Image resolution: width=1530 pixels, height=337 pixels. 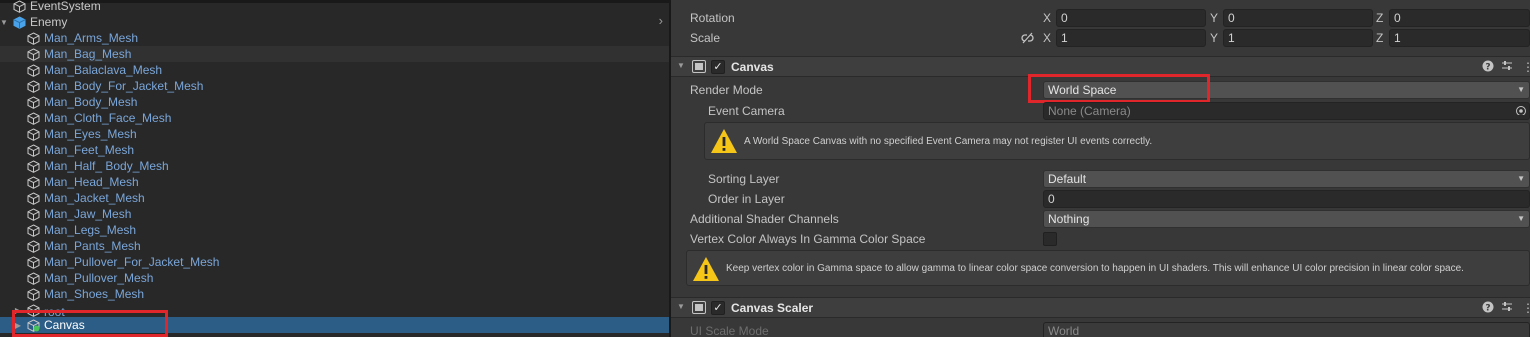 What do you see at coordinates (1100, 66) in the screenshot?
I see `canvas-component-header: ▼ ✓ Canvas ? ⋮` at bounding box center [1100, 66].